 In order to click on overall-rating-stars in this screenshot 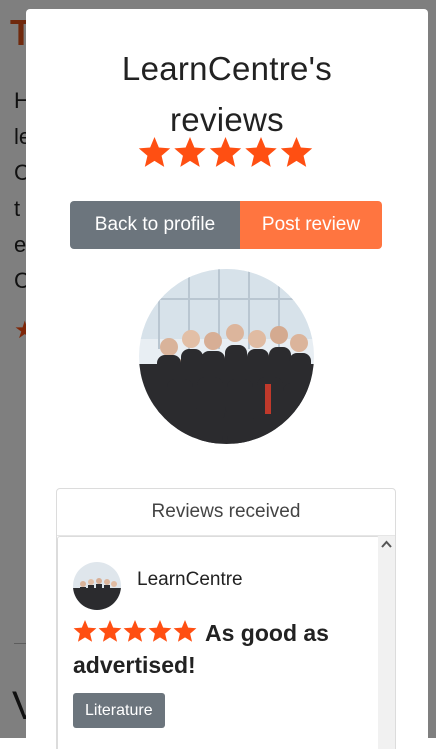, I will do `click(226, 156)`.